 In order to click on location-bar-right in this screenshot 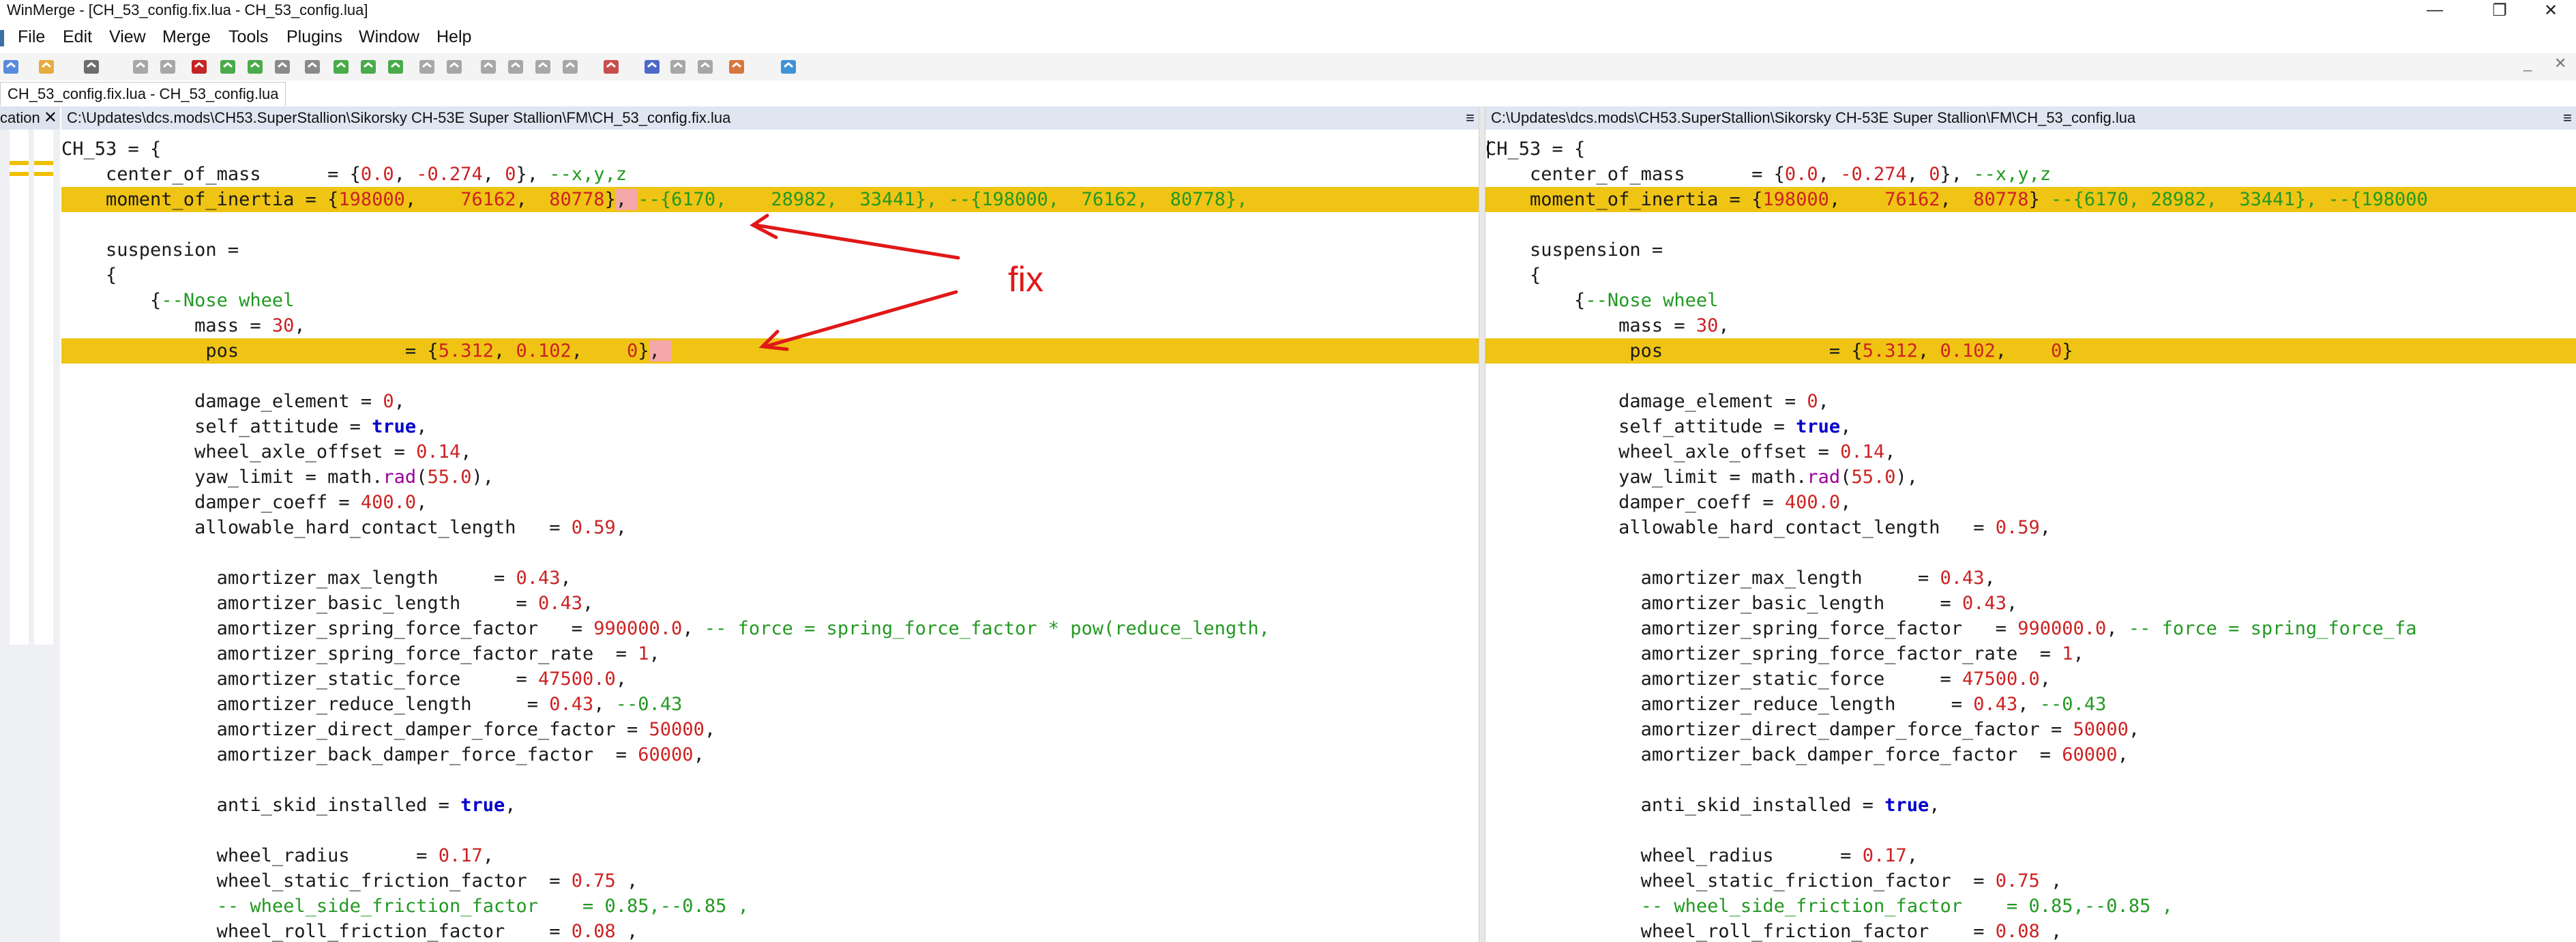, I will do `click(43, 387)`.